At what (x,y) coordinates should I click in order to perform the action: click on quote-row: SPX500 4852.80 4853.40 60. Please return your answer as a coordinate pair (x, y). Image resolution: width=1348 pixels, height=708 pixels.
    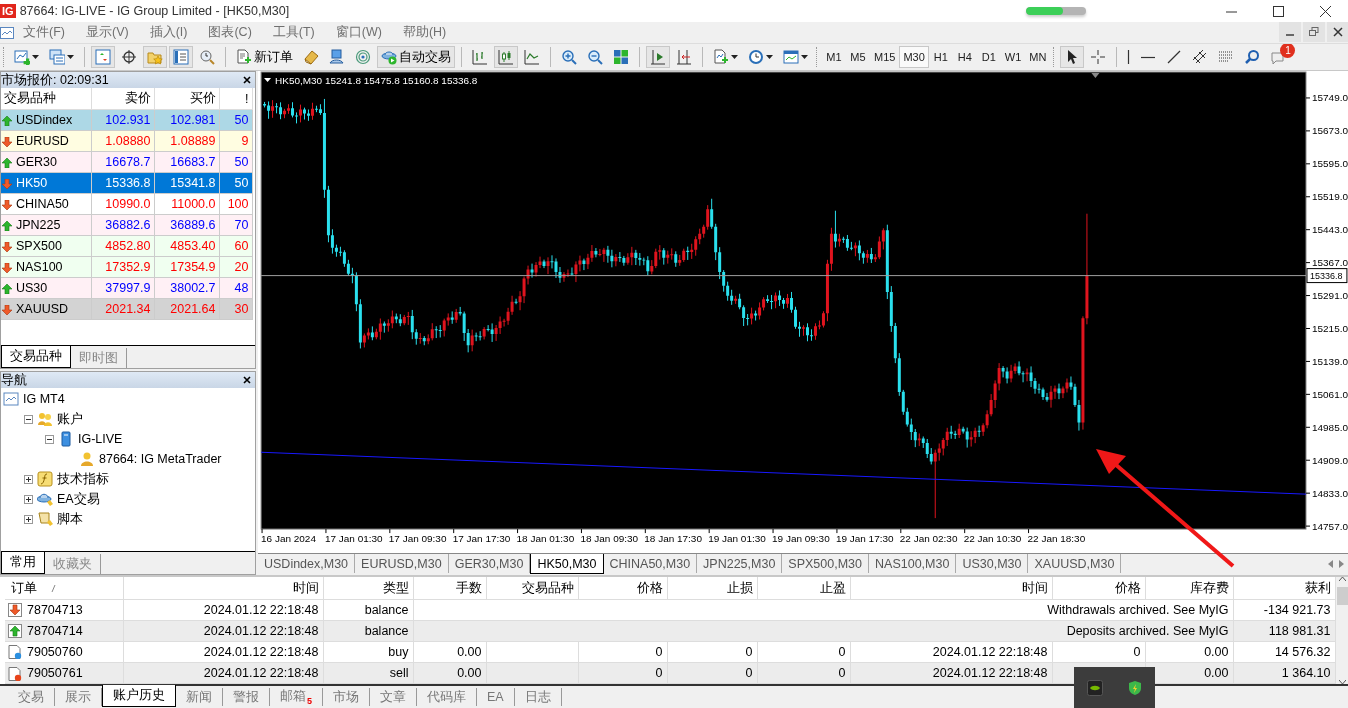
    Looking at the image, I should click on (126, 246).